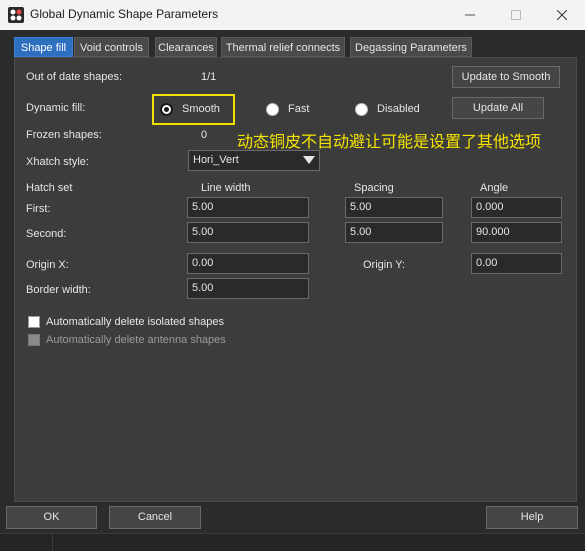 The height and width of the screenshot is (551, 585). What do you see at coordinates (309, 160) in the screenshot?
I see `chevron-down-icon` at bounding box center [309, 160].